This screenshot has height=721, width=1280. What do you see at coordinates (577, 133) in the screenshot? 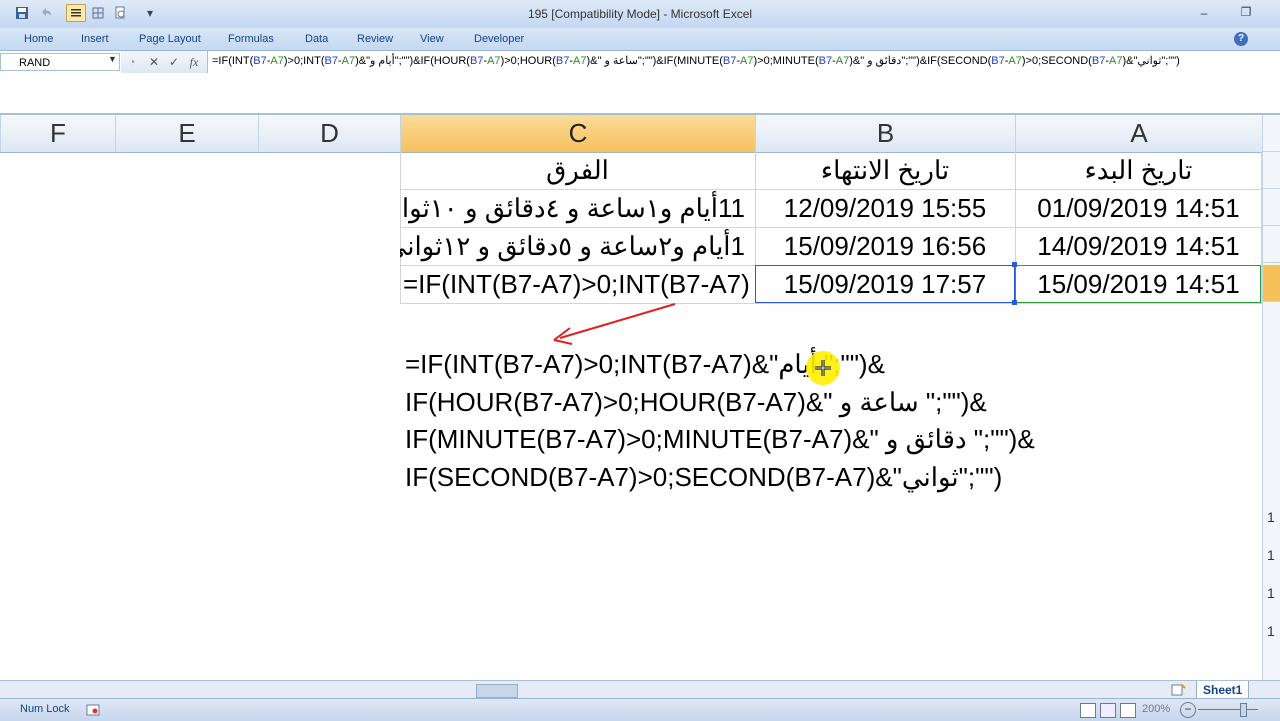
I see `column-header-c: C` at bounding box center [577, 133].